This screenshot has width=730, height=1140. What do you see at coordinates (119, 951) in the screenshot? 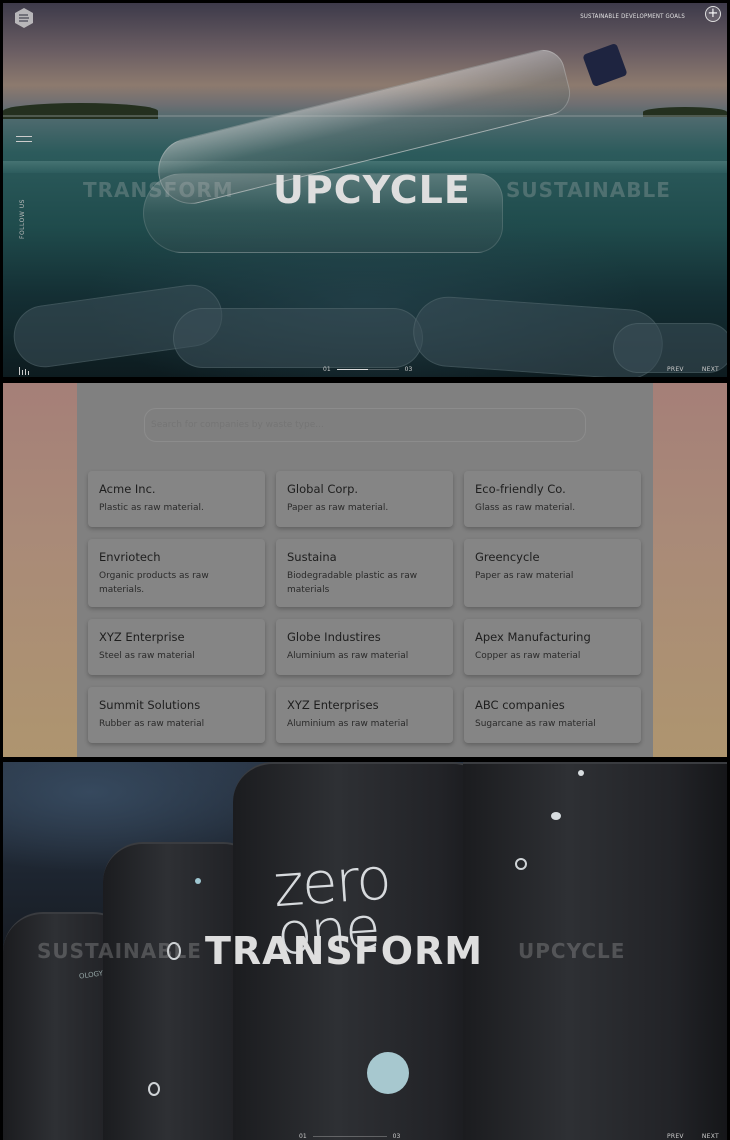
I see `word-left: SUSTAINABLE` at bounding box center [119, 951].